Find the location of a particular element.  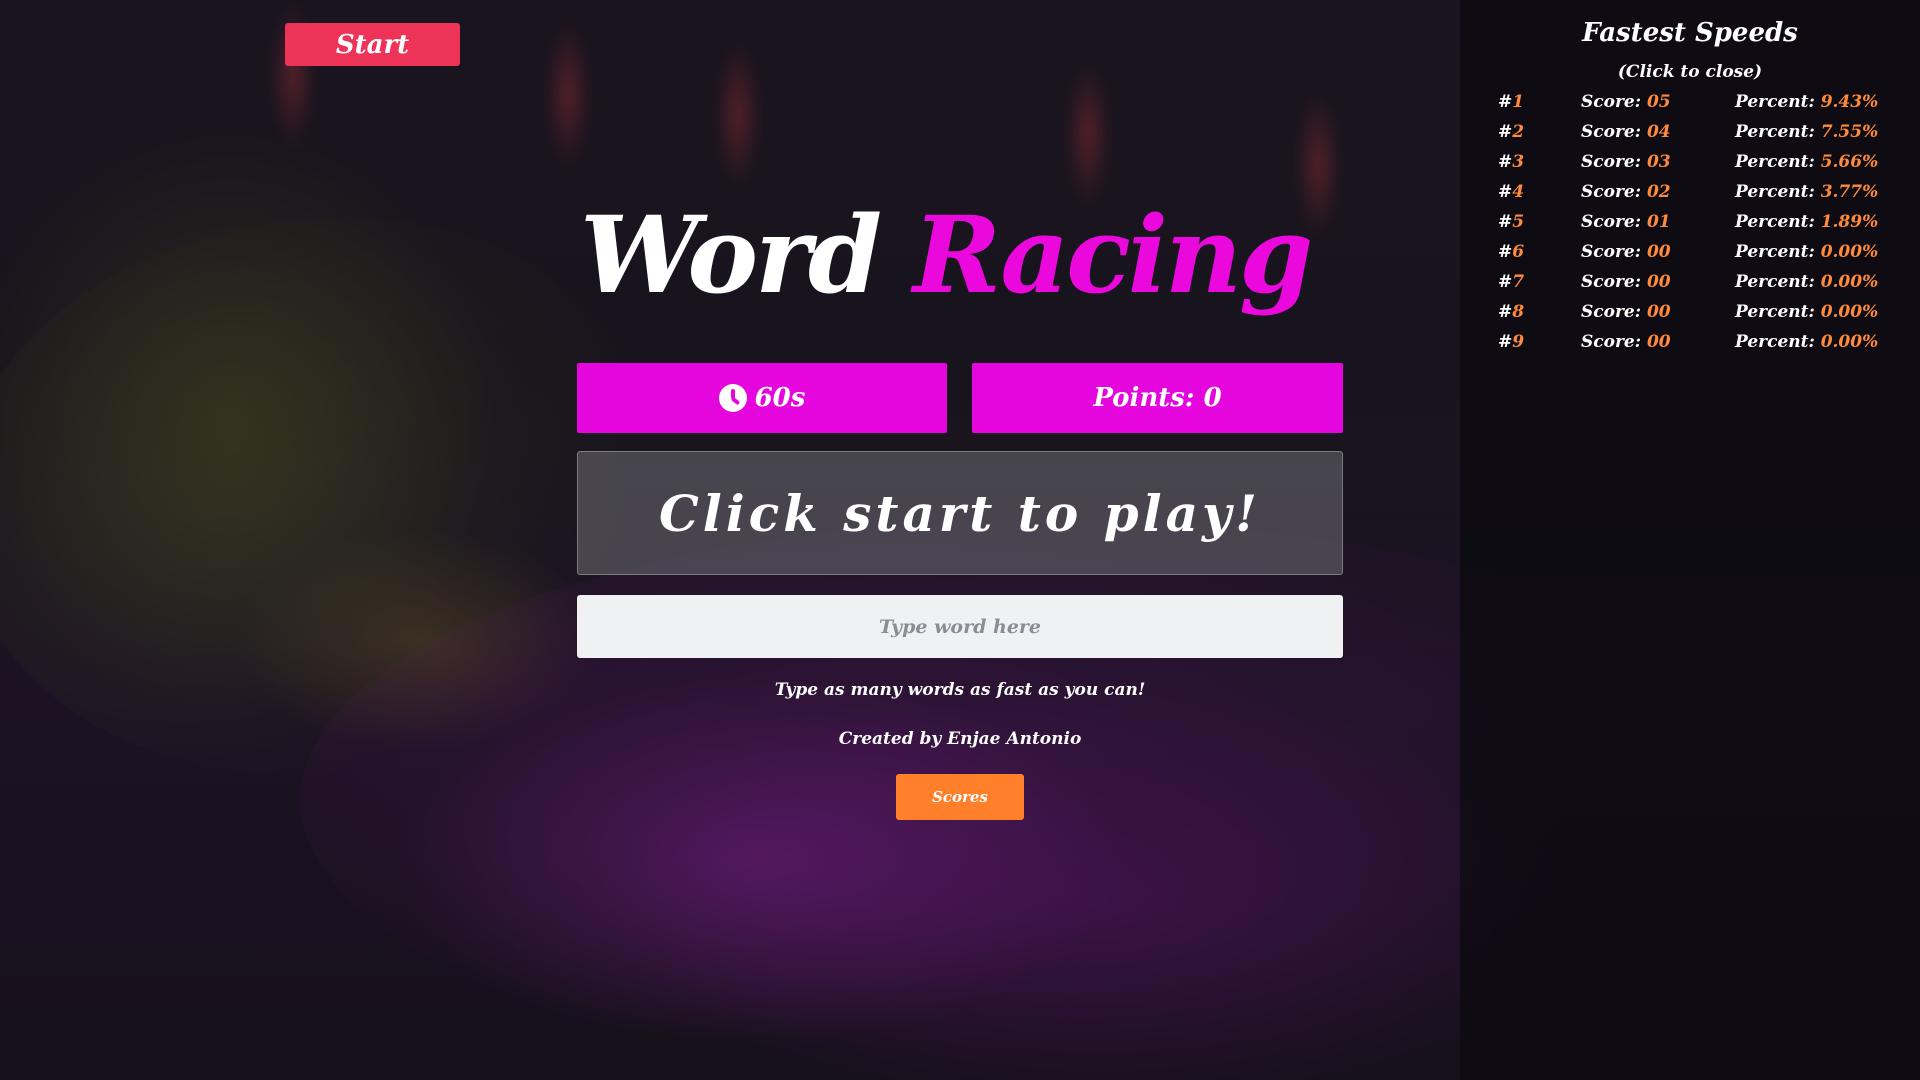

leaderboard-row: #9 Score: 00 Percent: 0.00% is located at coordinates (1690, 347).